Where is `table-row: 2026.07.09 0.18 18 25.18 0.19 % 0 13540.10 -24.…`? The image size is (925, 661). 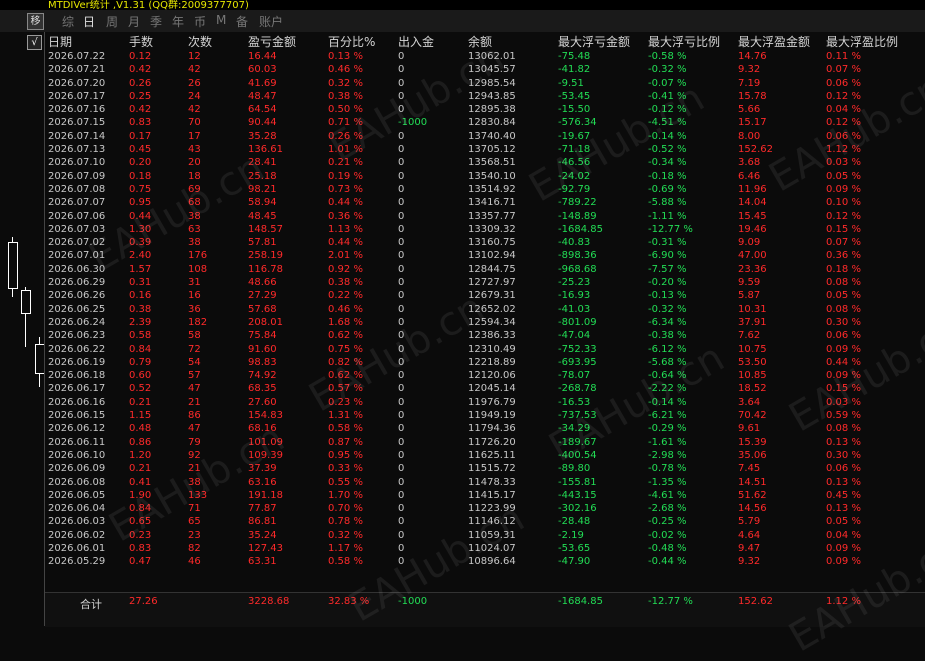
table-row: 2026.07.09 0.18 18 25.18 0.19 % 0 13540.10 -24.… is located at coordinates (483, 176).